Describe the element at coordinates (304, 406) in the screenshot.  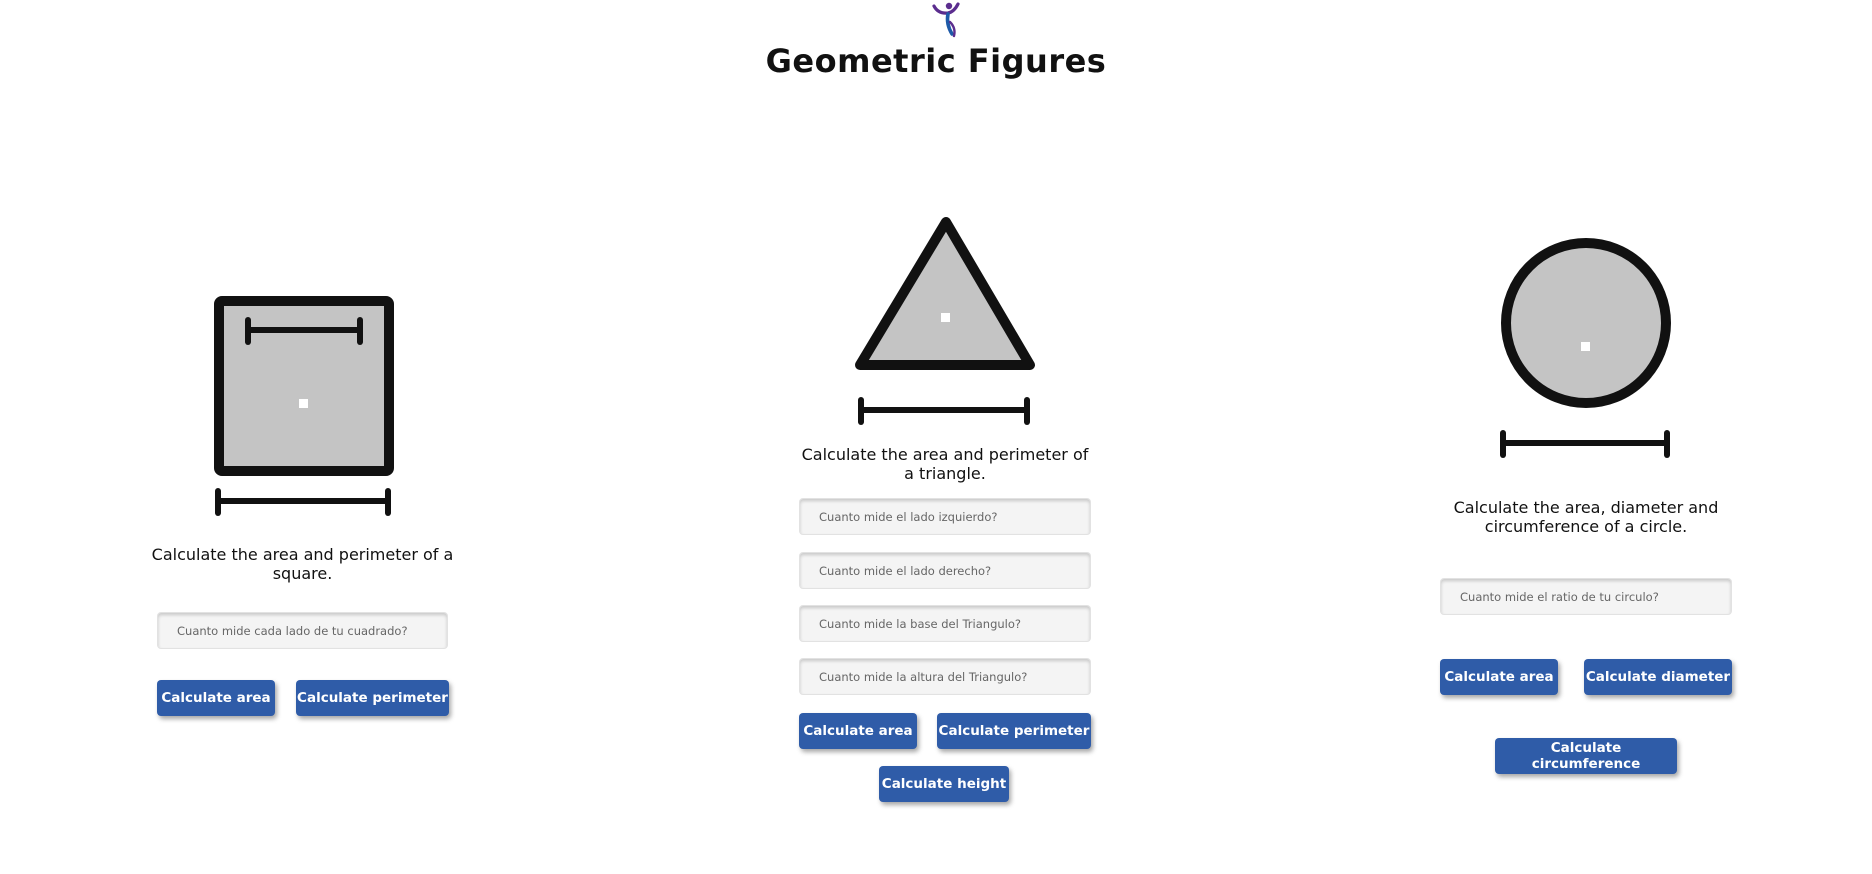
I see `square-figure-icon` at that location.